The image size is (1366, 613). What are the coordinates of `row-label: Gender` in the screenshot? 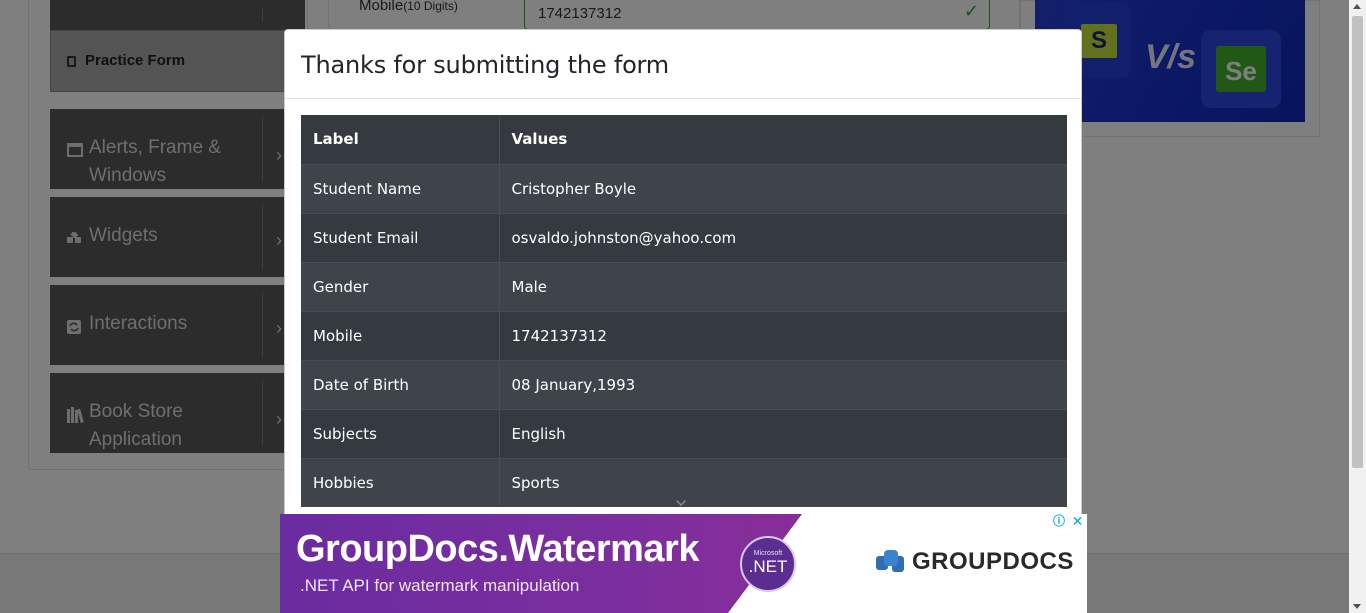 It's located at (400, 286).